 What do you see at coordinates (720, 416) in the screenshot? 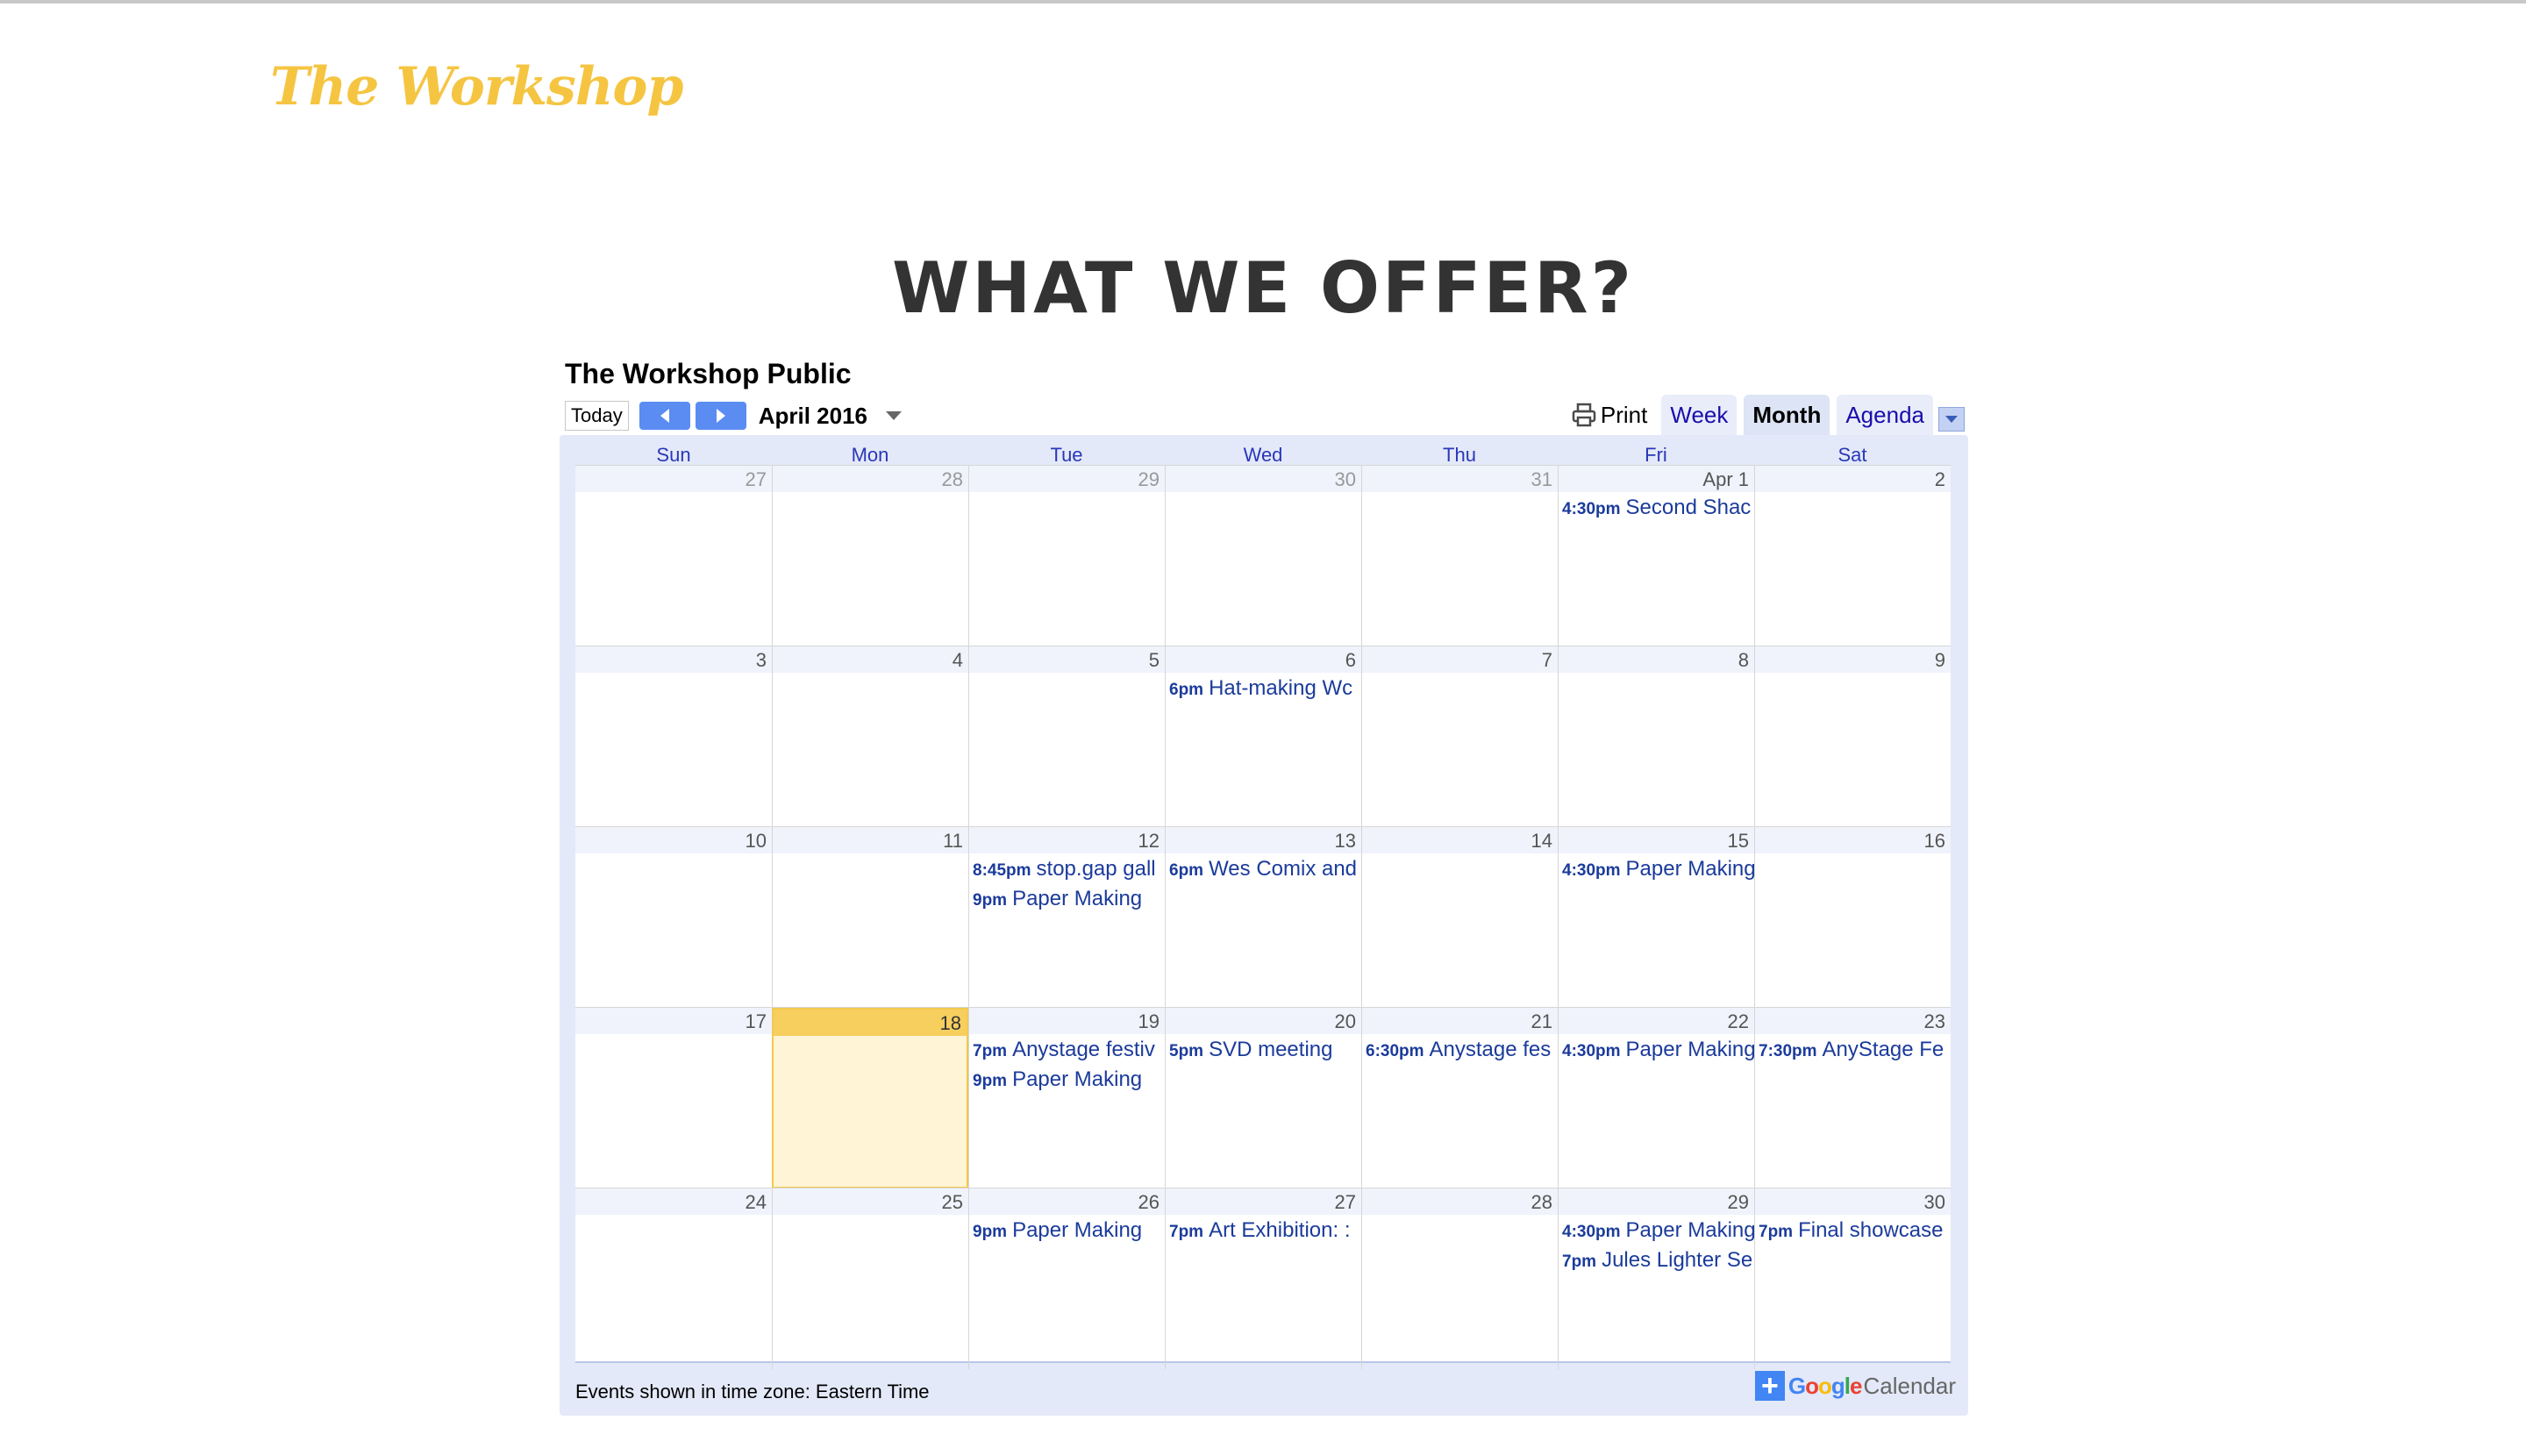
I see `next-month-button` at bounding box center [720, 416].